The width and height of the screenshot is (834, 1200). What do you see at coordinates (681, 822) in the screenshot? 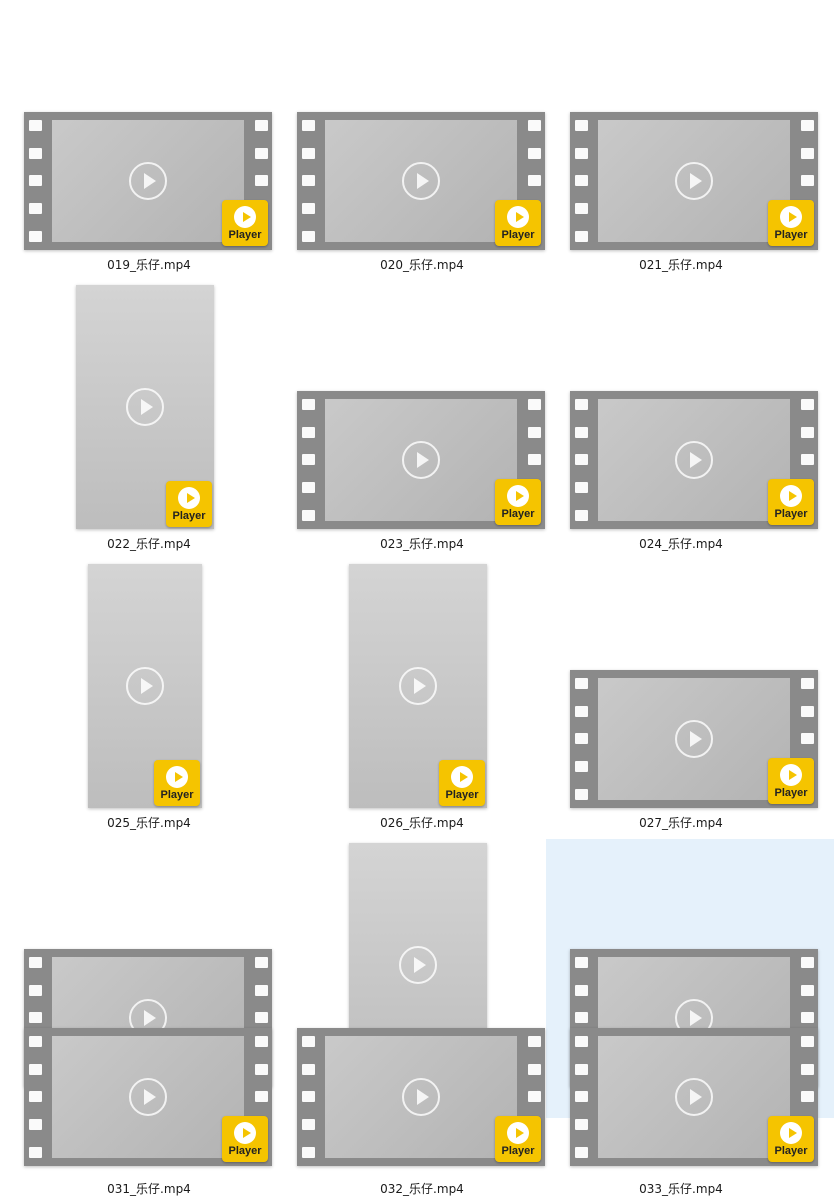
I see `file-name-label: 027_乐仔.mp4` at bounding box center [681, 822].